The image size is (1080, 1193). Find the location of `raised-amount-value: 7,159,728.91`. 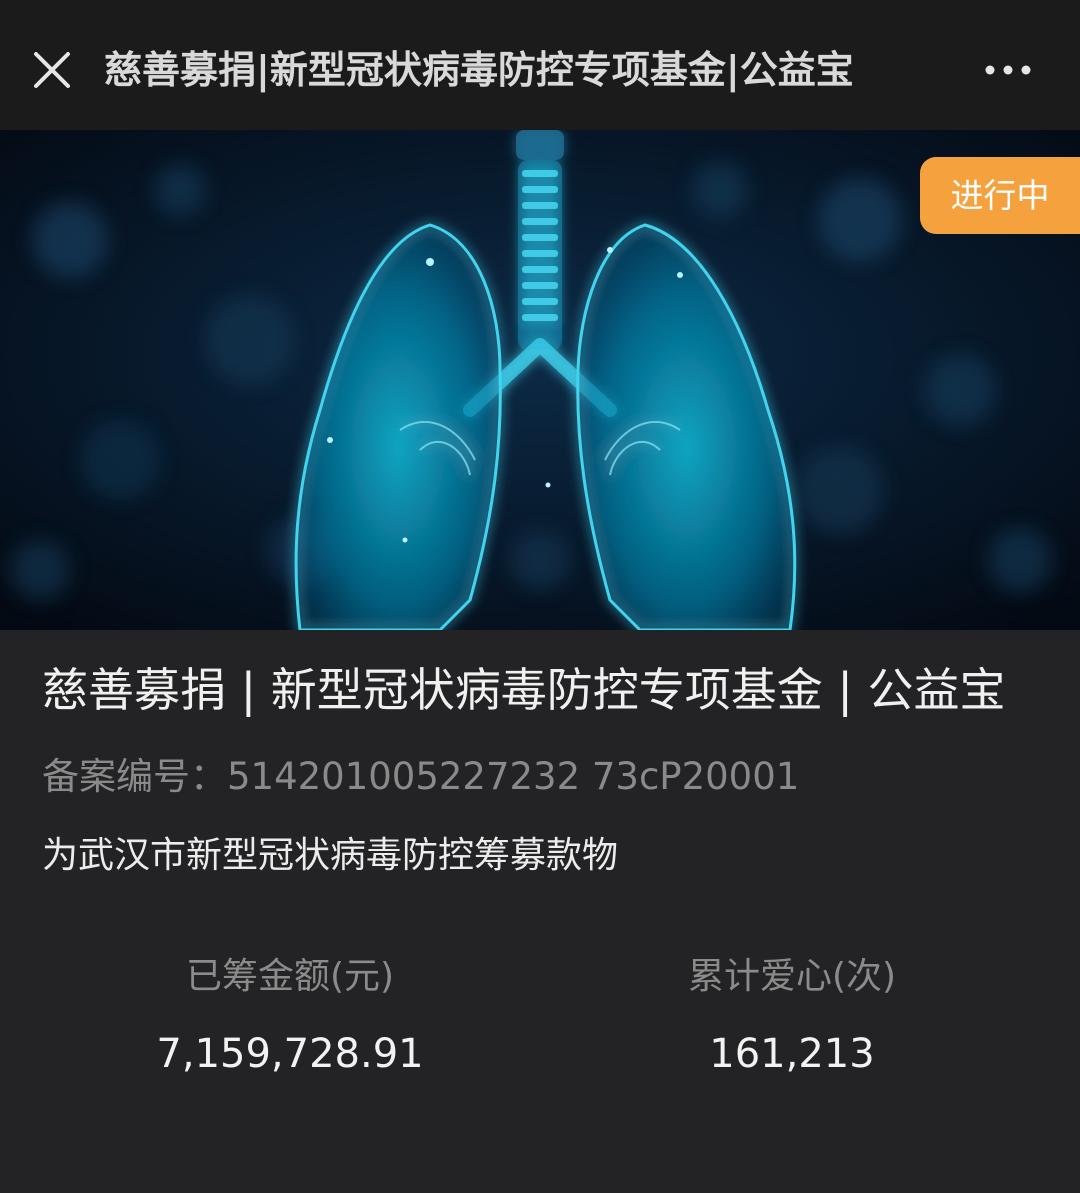

raised-amount-value: 7,159,728.91 is located at coordinates (290, 1054).